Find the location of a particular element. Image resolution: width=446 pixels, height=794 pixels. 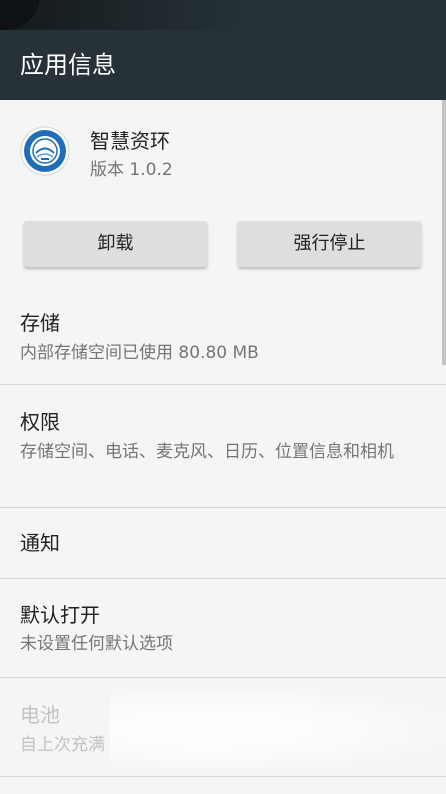

row-title: 存储 is located at coordinates (40, 323).